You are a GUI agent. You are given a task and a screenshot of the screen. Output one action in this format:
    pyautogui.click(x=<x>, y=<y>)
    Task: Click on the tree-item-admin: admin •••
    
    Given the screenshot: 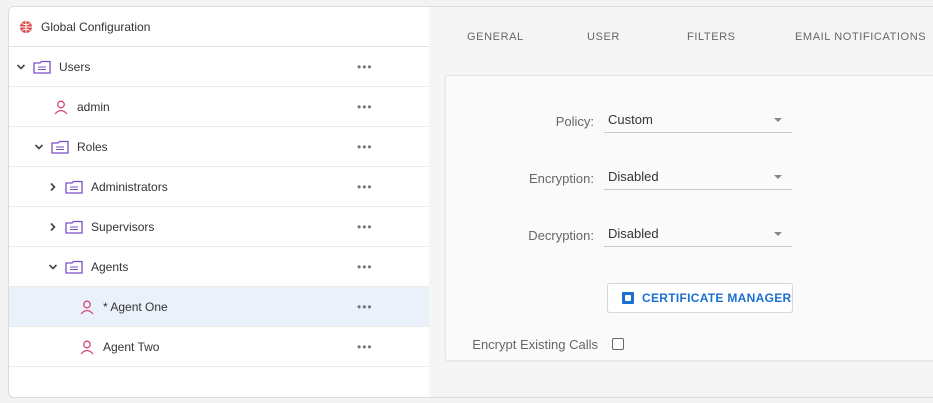 What is the action you would take?
    pyautogui.click(x=219, y=107)
    